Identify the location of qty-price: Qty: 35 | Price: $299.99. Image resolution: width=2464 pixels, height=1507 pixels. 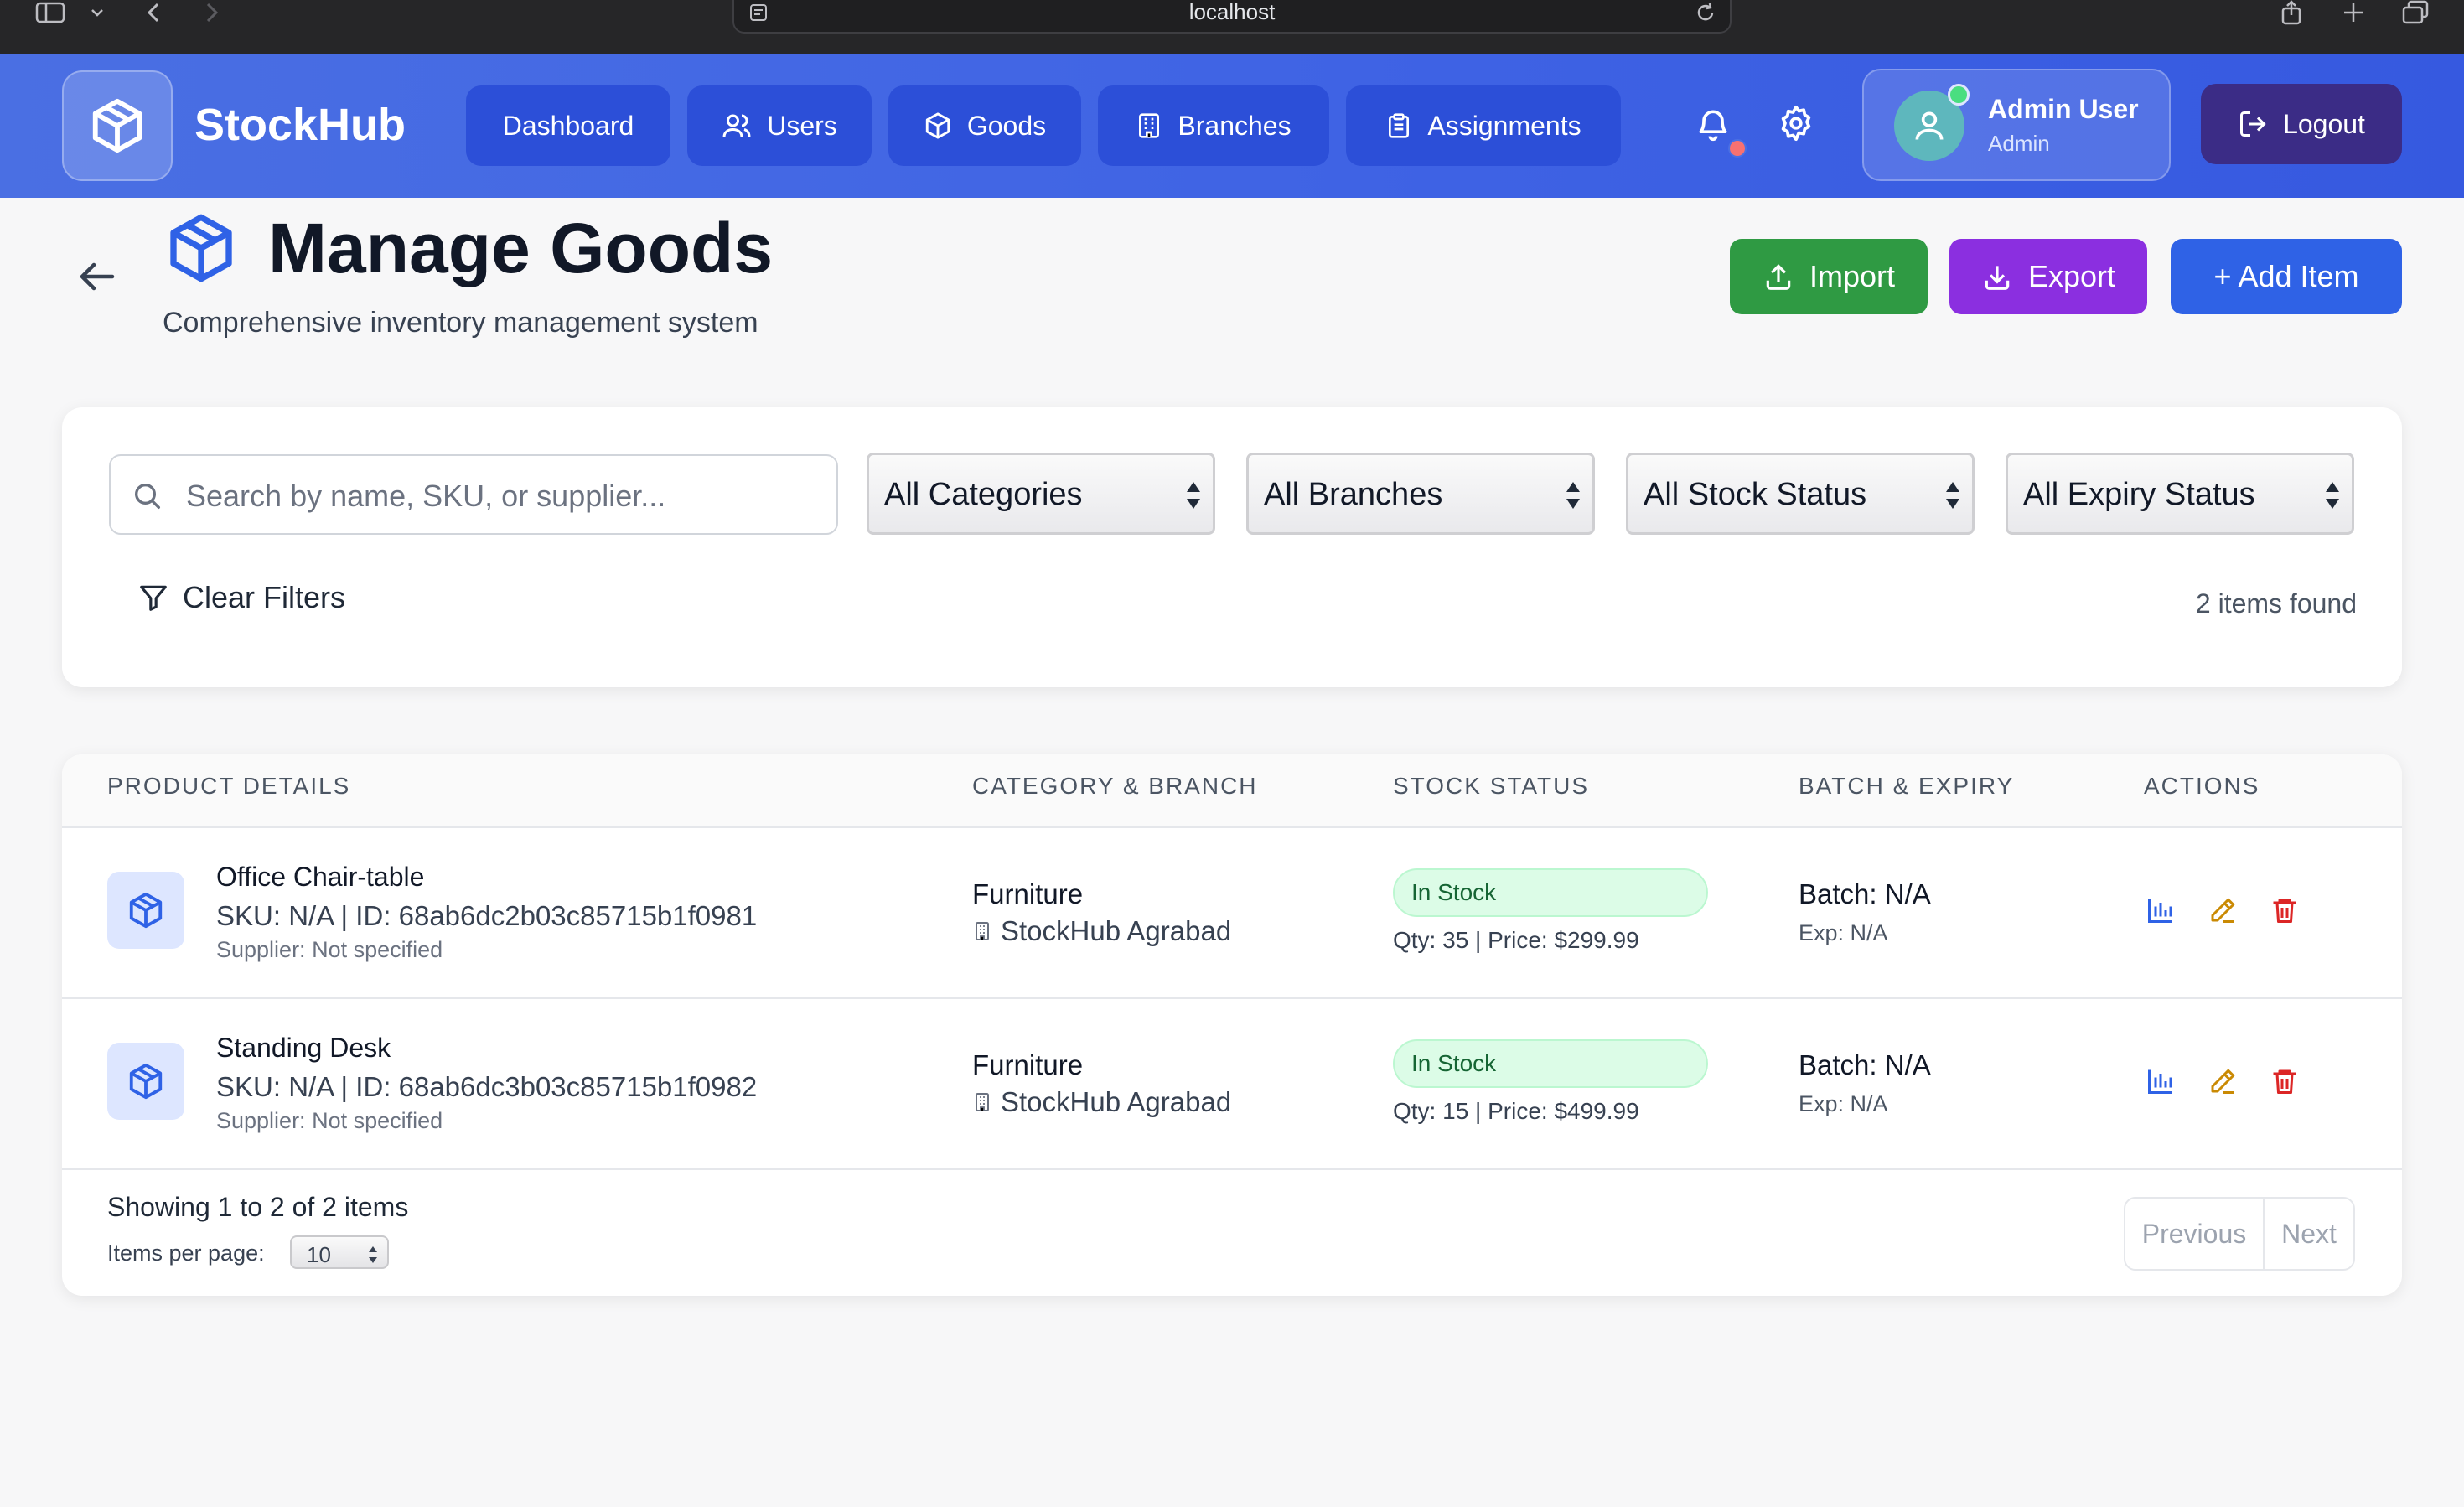
(1516, 940).